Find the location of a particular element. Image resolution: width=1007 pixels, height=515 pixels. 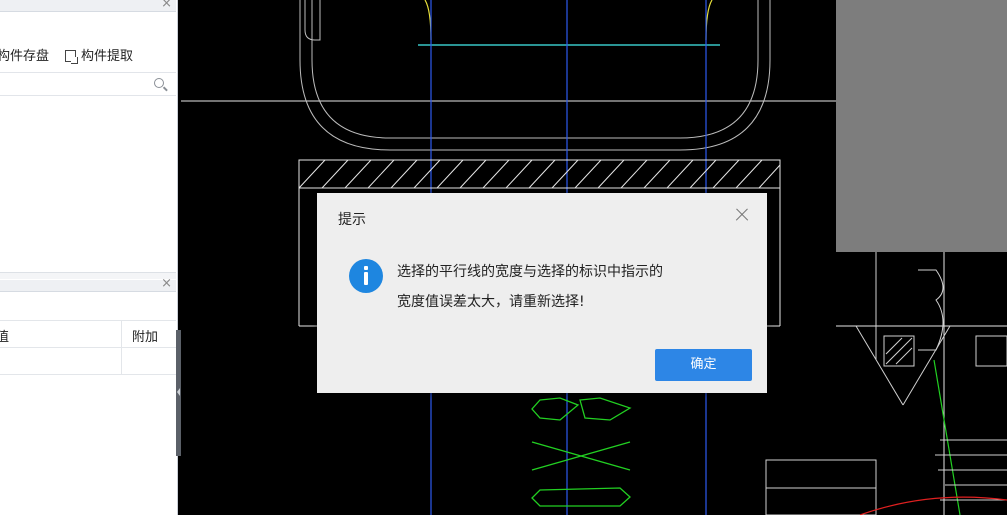

extract-component-label: 构件提取 is located at coordinates (107, 56).